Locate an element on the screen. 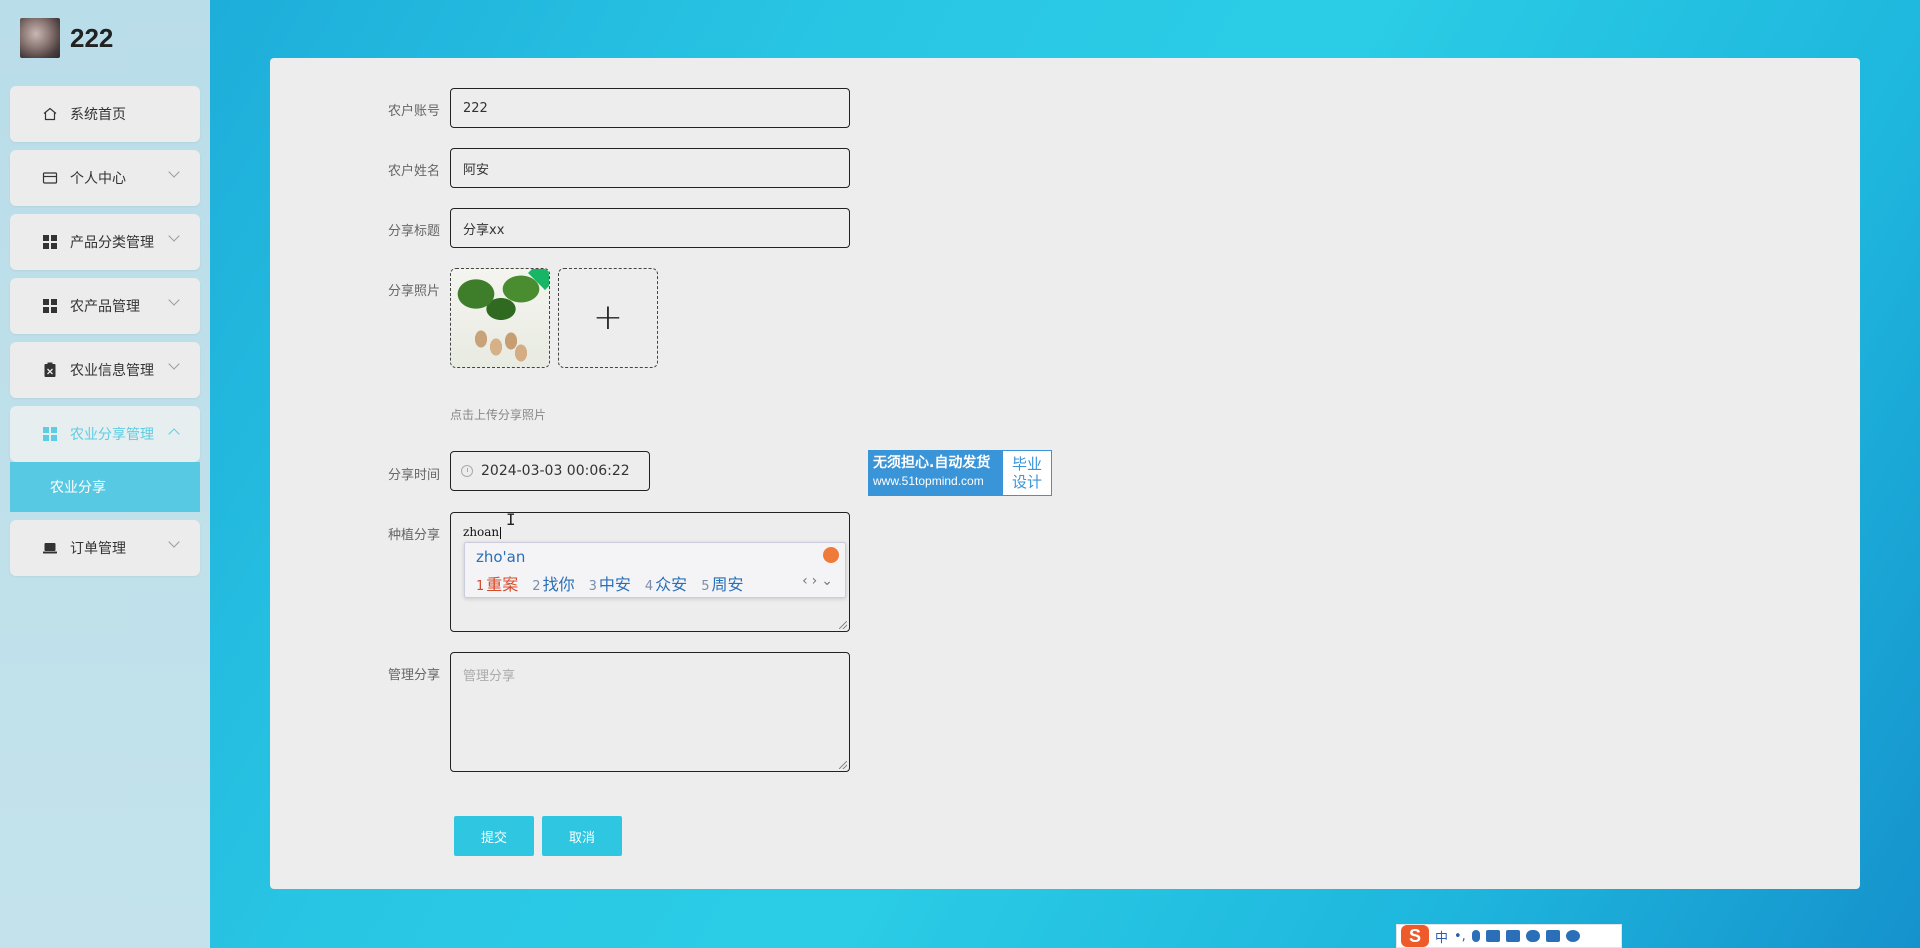 The image size is (1920, 948). sidebar: 222 系统首页 个人中心 产品分类管理 农产品管理 农业信息管理 农业分享管理 is located at coordinates (105, 474).